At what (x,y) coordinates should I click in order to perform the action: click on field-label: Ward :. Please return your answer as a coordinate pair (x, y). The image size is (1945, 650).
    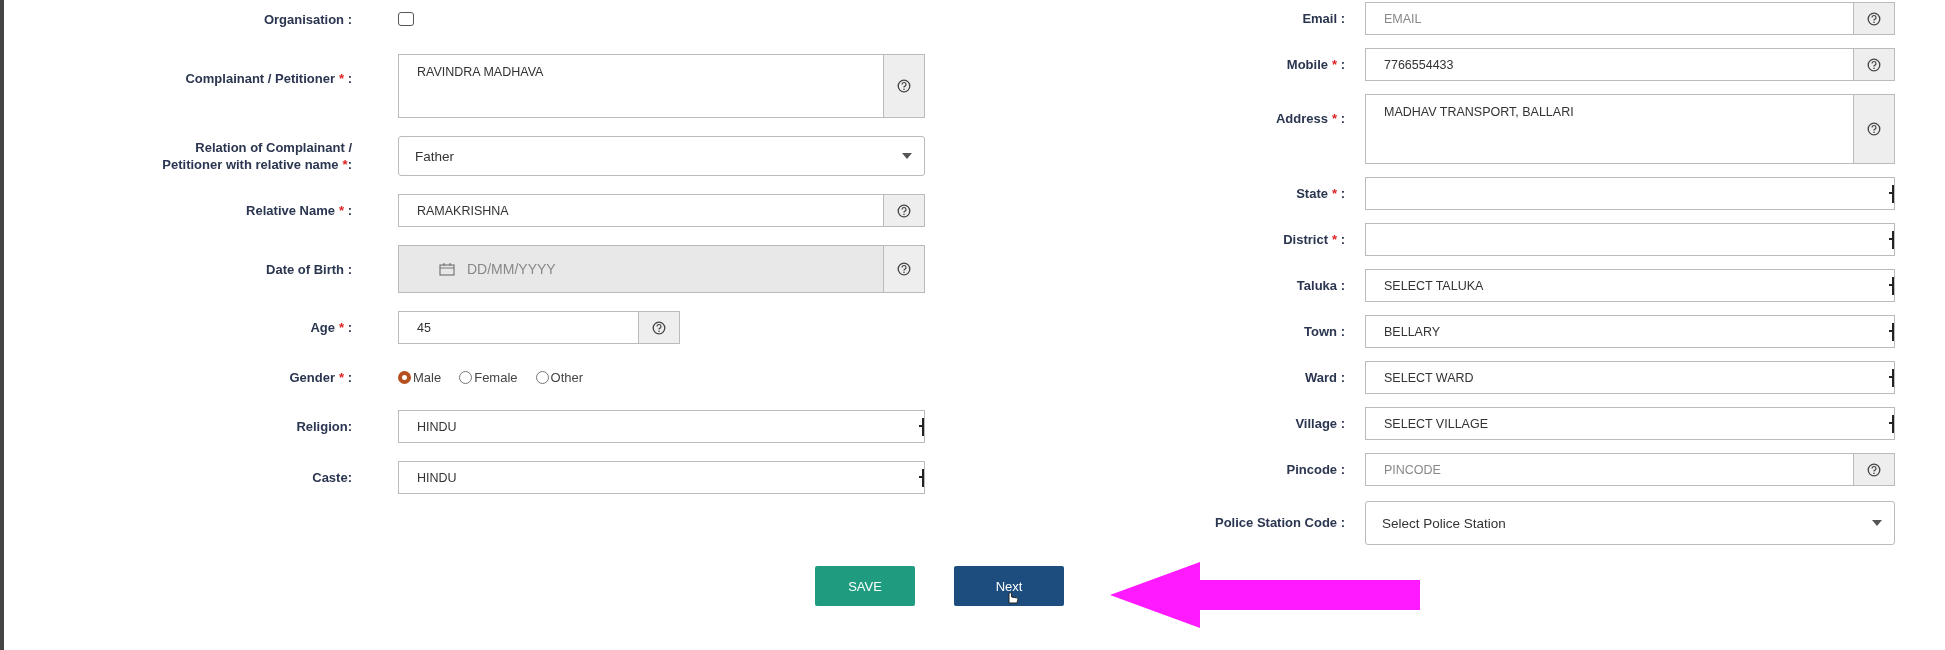
    Looking at the image, I should click on (1325, 377).